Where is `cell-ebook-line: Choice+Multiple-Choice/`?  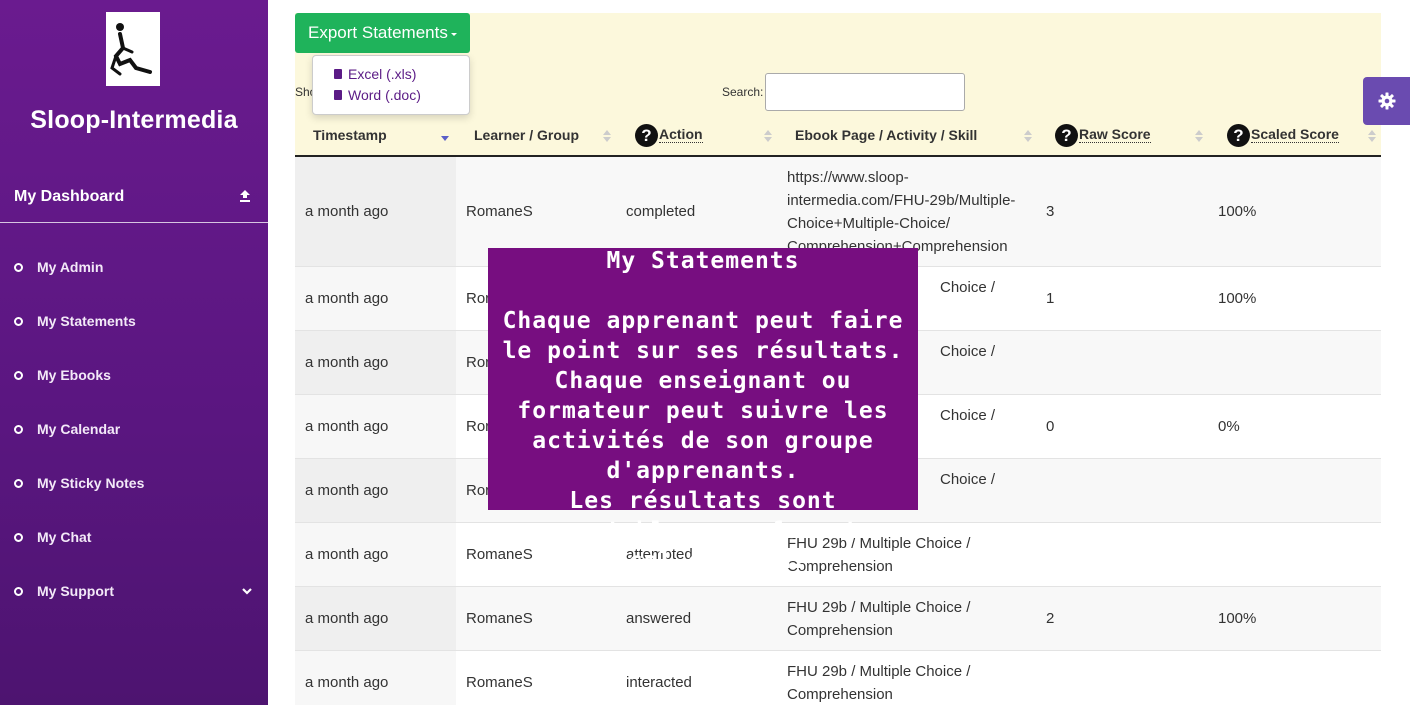 cell-ebook-line: Choice+Multiple-Choice/ is located at coordinates (868, 223).